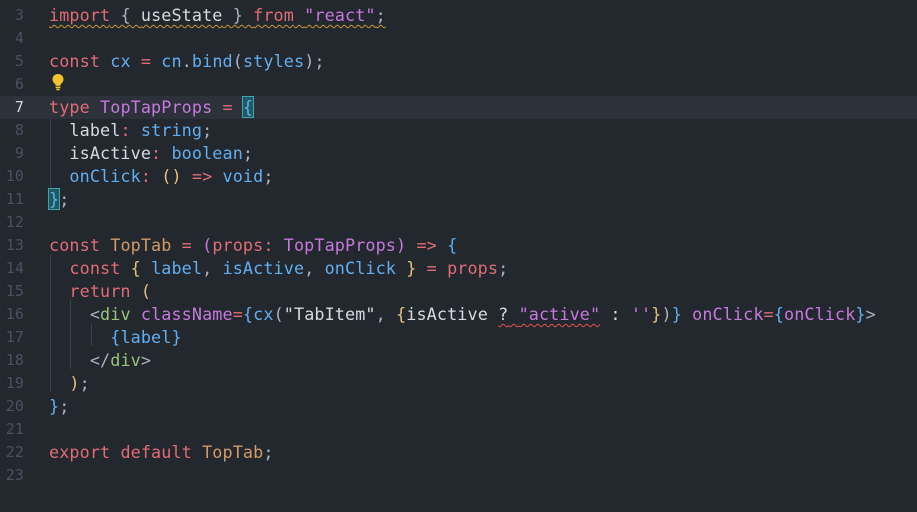 The image size is (917, 512). What do you see at coordinates (473, 268) in the screenshot?
I see `code-token: props` at bounding box center [473, 268].